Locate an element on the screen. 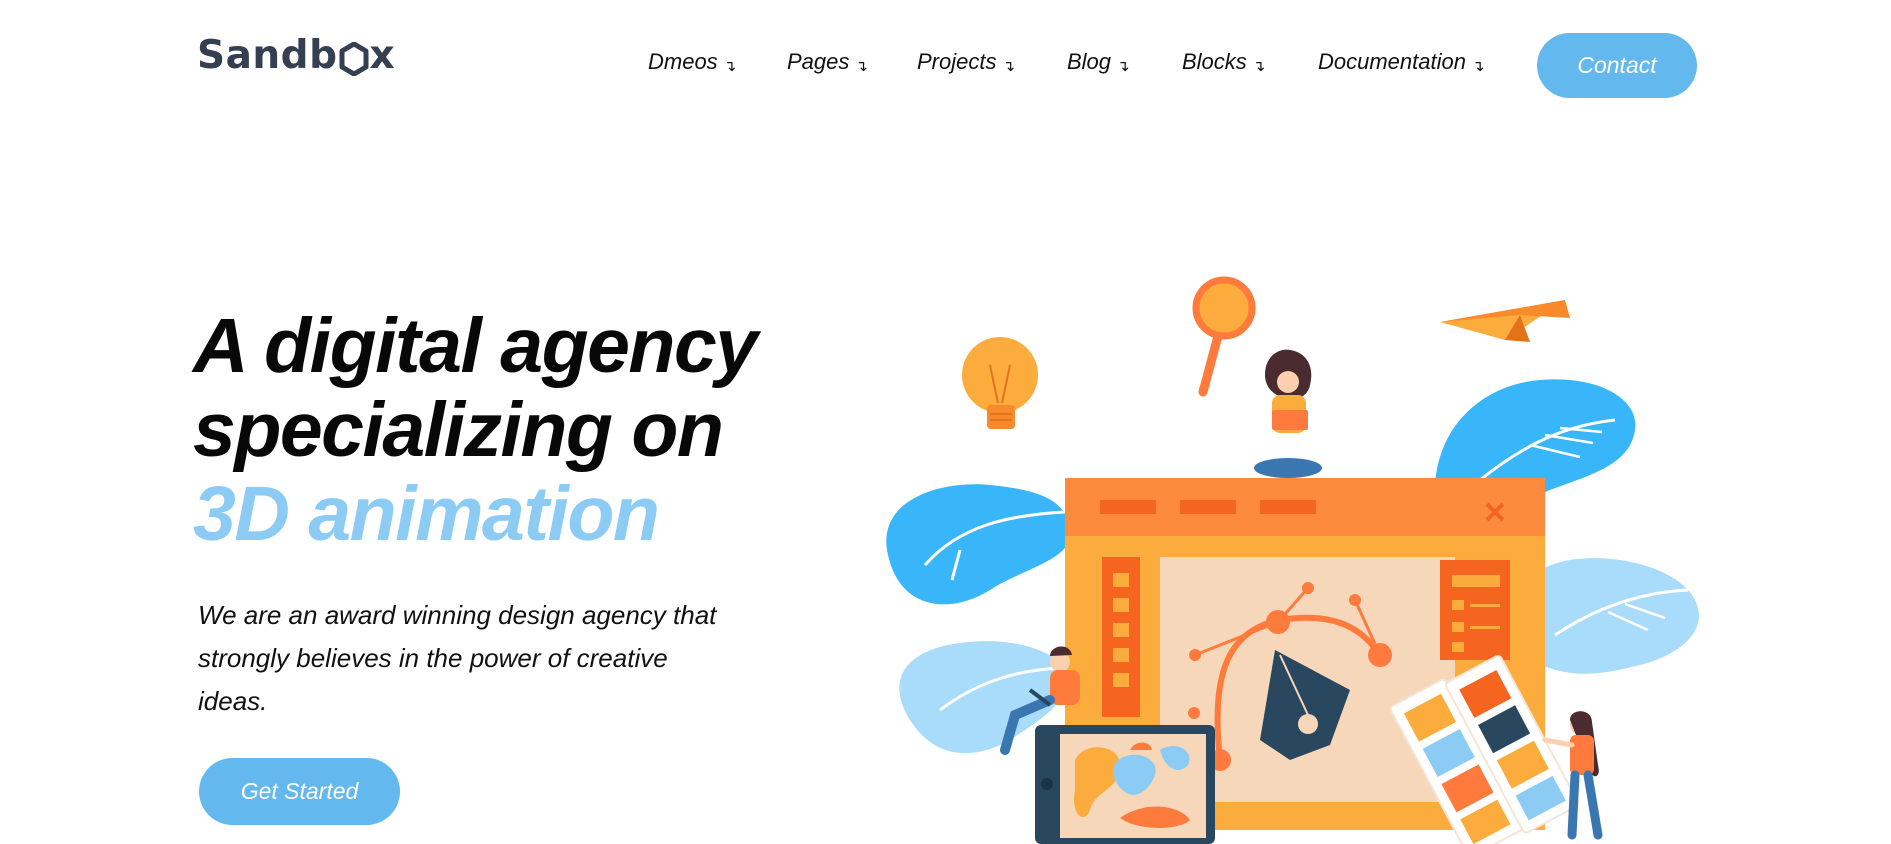  hero-headline-accent: 3D animation is located at coordinates (426, 514).